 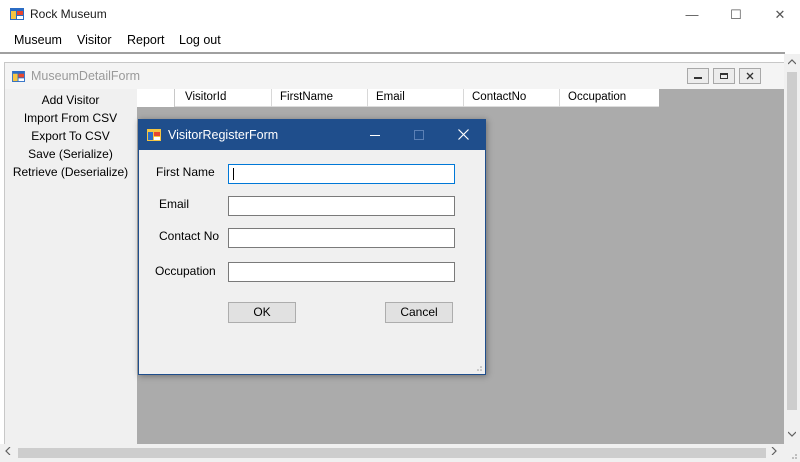 I want to click on horizontal-scrollbar, so click(x=392, y=453).